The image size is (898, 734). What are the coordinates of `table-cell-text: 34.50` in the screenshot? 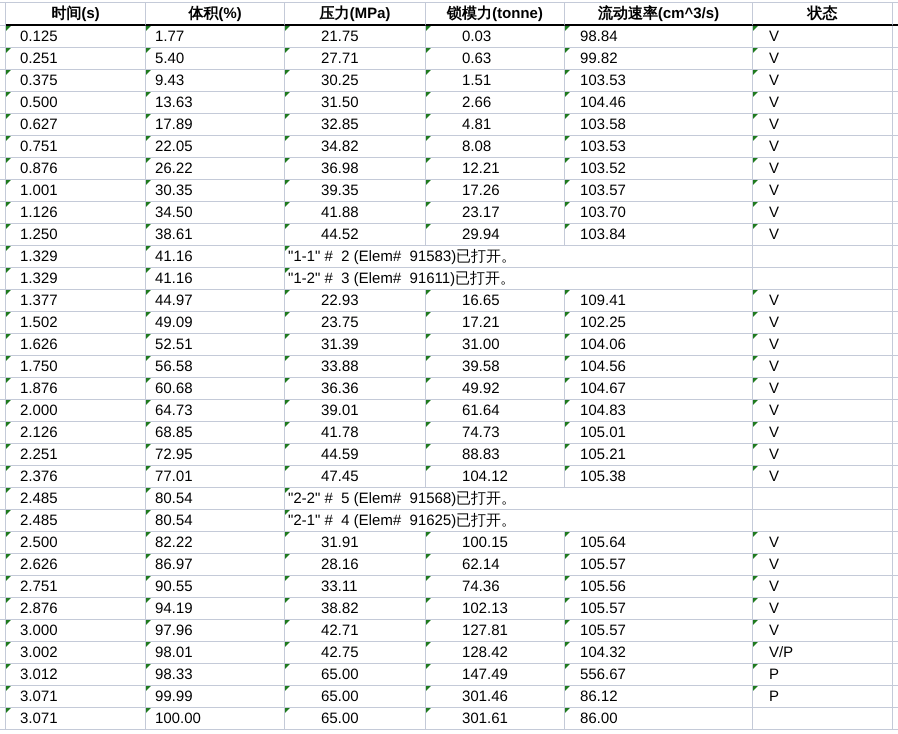 It's located at (174, 213).